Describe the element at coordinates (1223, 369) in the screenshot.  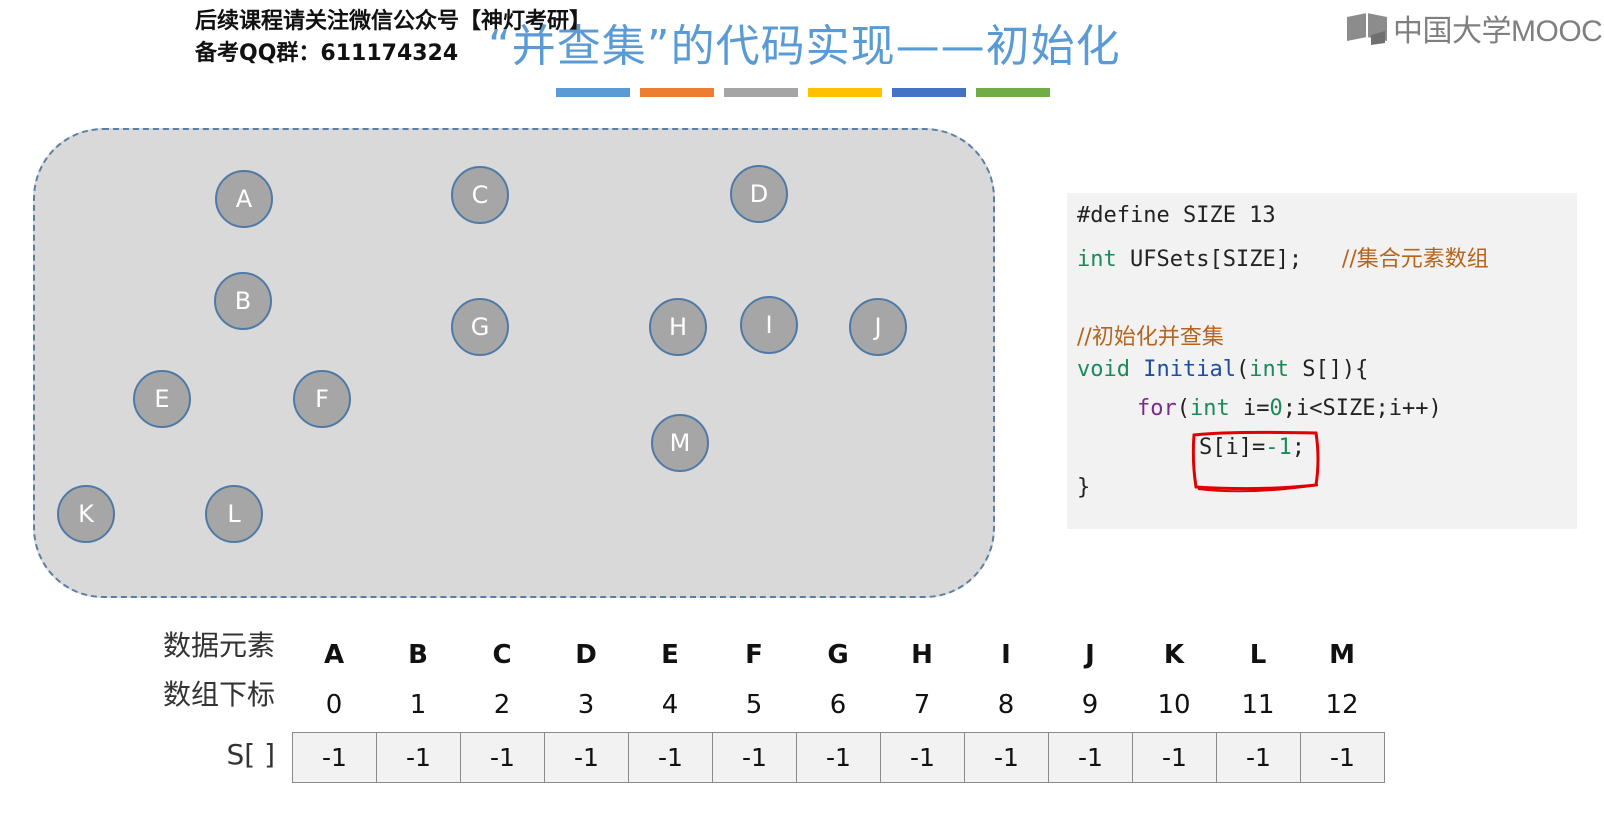
I see `code-line-func: void Initial(int S[]){` at that location.